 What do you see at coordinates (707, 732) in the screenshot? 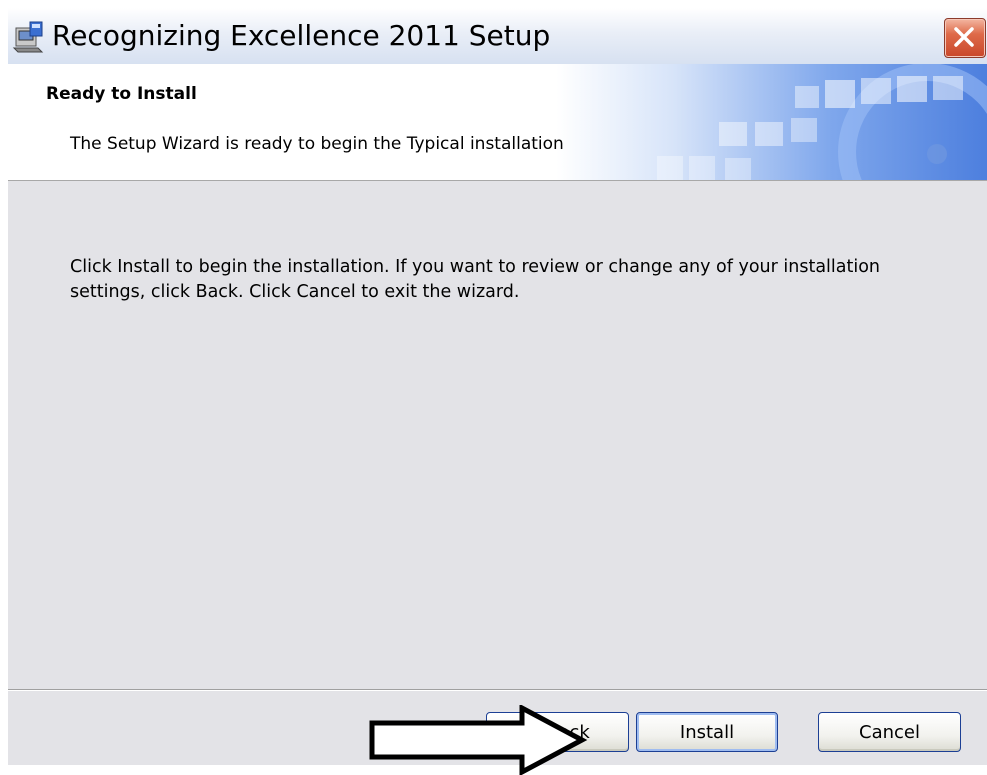
I see `install-button: Install` at bounding box center [707, 732].